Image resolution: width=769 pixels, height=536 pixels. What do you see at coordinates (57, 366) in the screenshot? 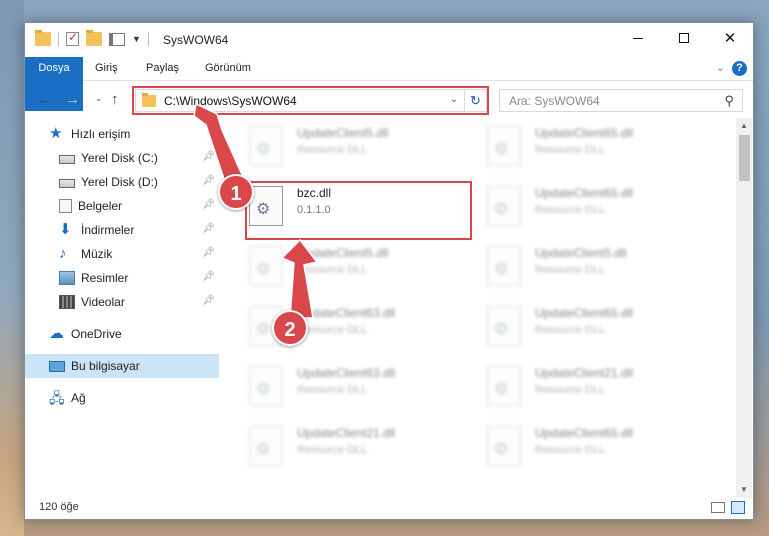
I see `computer-icon` at bounding box center [57, 366].